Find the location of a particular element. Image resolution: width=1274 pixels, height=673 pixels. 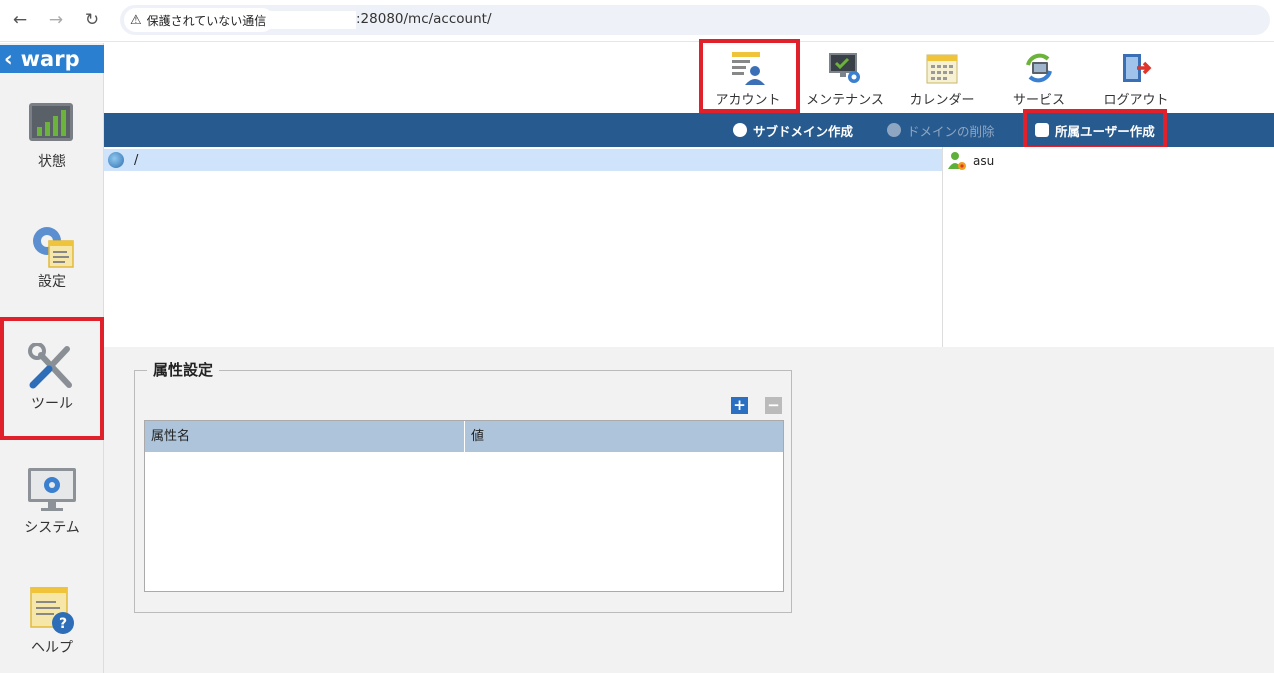

logo-text: warp is located at coordinates (50, 59).